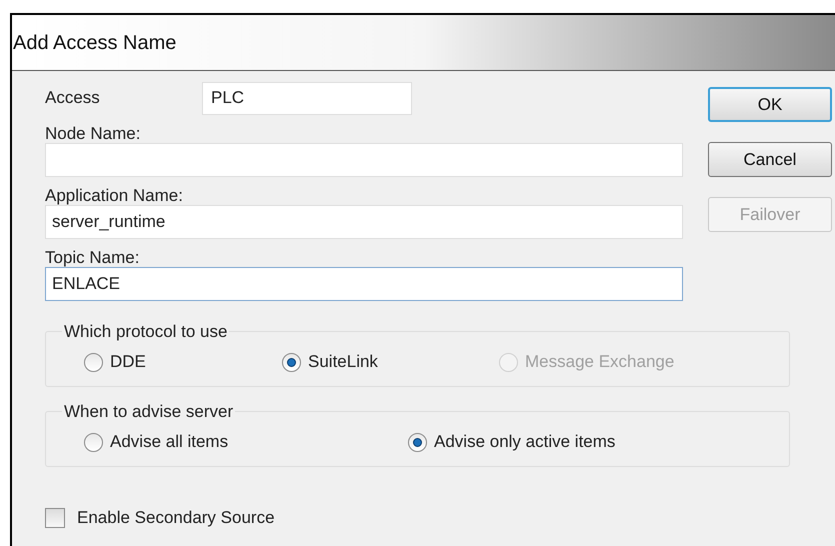  Describe the element at coordinates (364, 160) in the screenshot. I see `input-field` at that location.